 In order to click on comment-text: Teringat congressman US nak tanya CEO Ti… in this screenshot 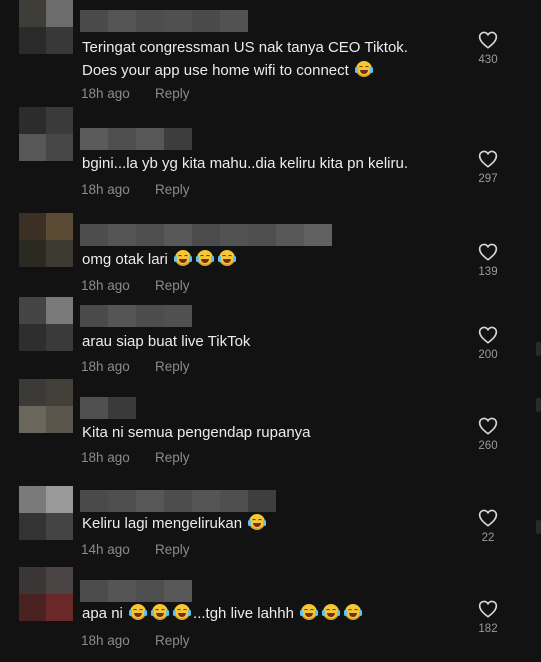, I will do `click(245, 47)`.